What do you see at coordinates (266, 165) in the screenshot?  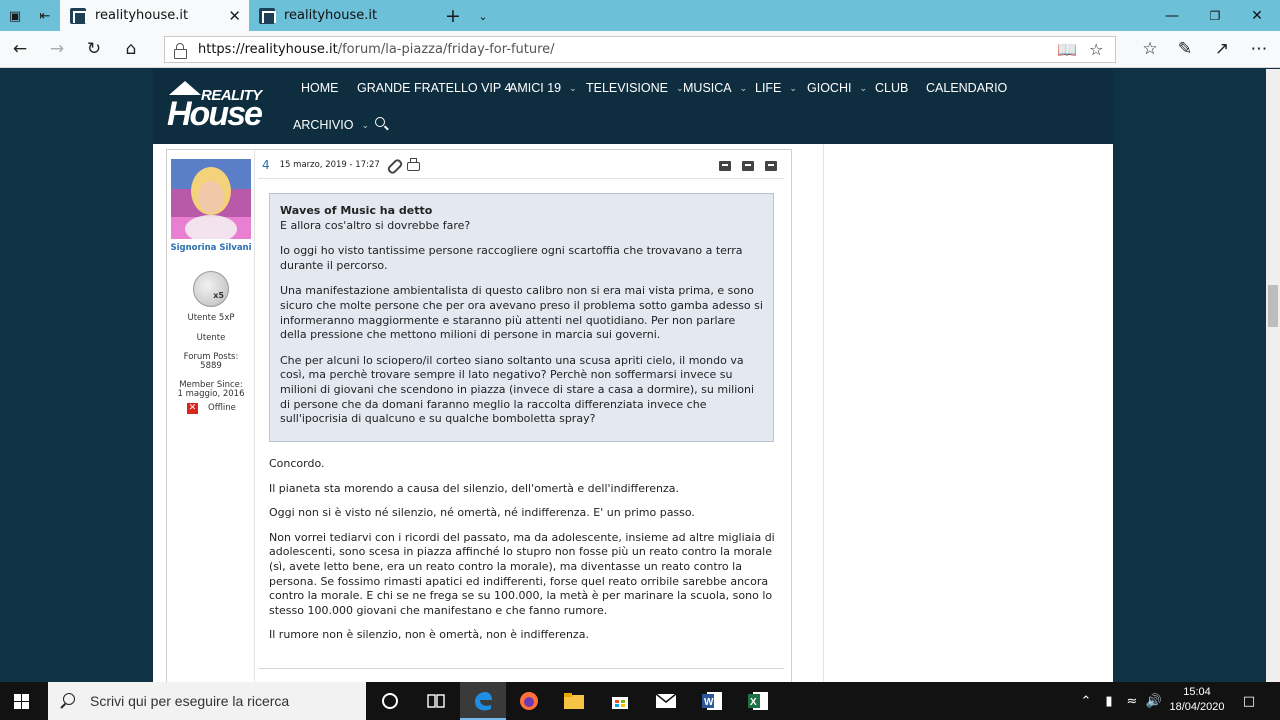 I see `post-number: 4` at bounding box center [266, 165].